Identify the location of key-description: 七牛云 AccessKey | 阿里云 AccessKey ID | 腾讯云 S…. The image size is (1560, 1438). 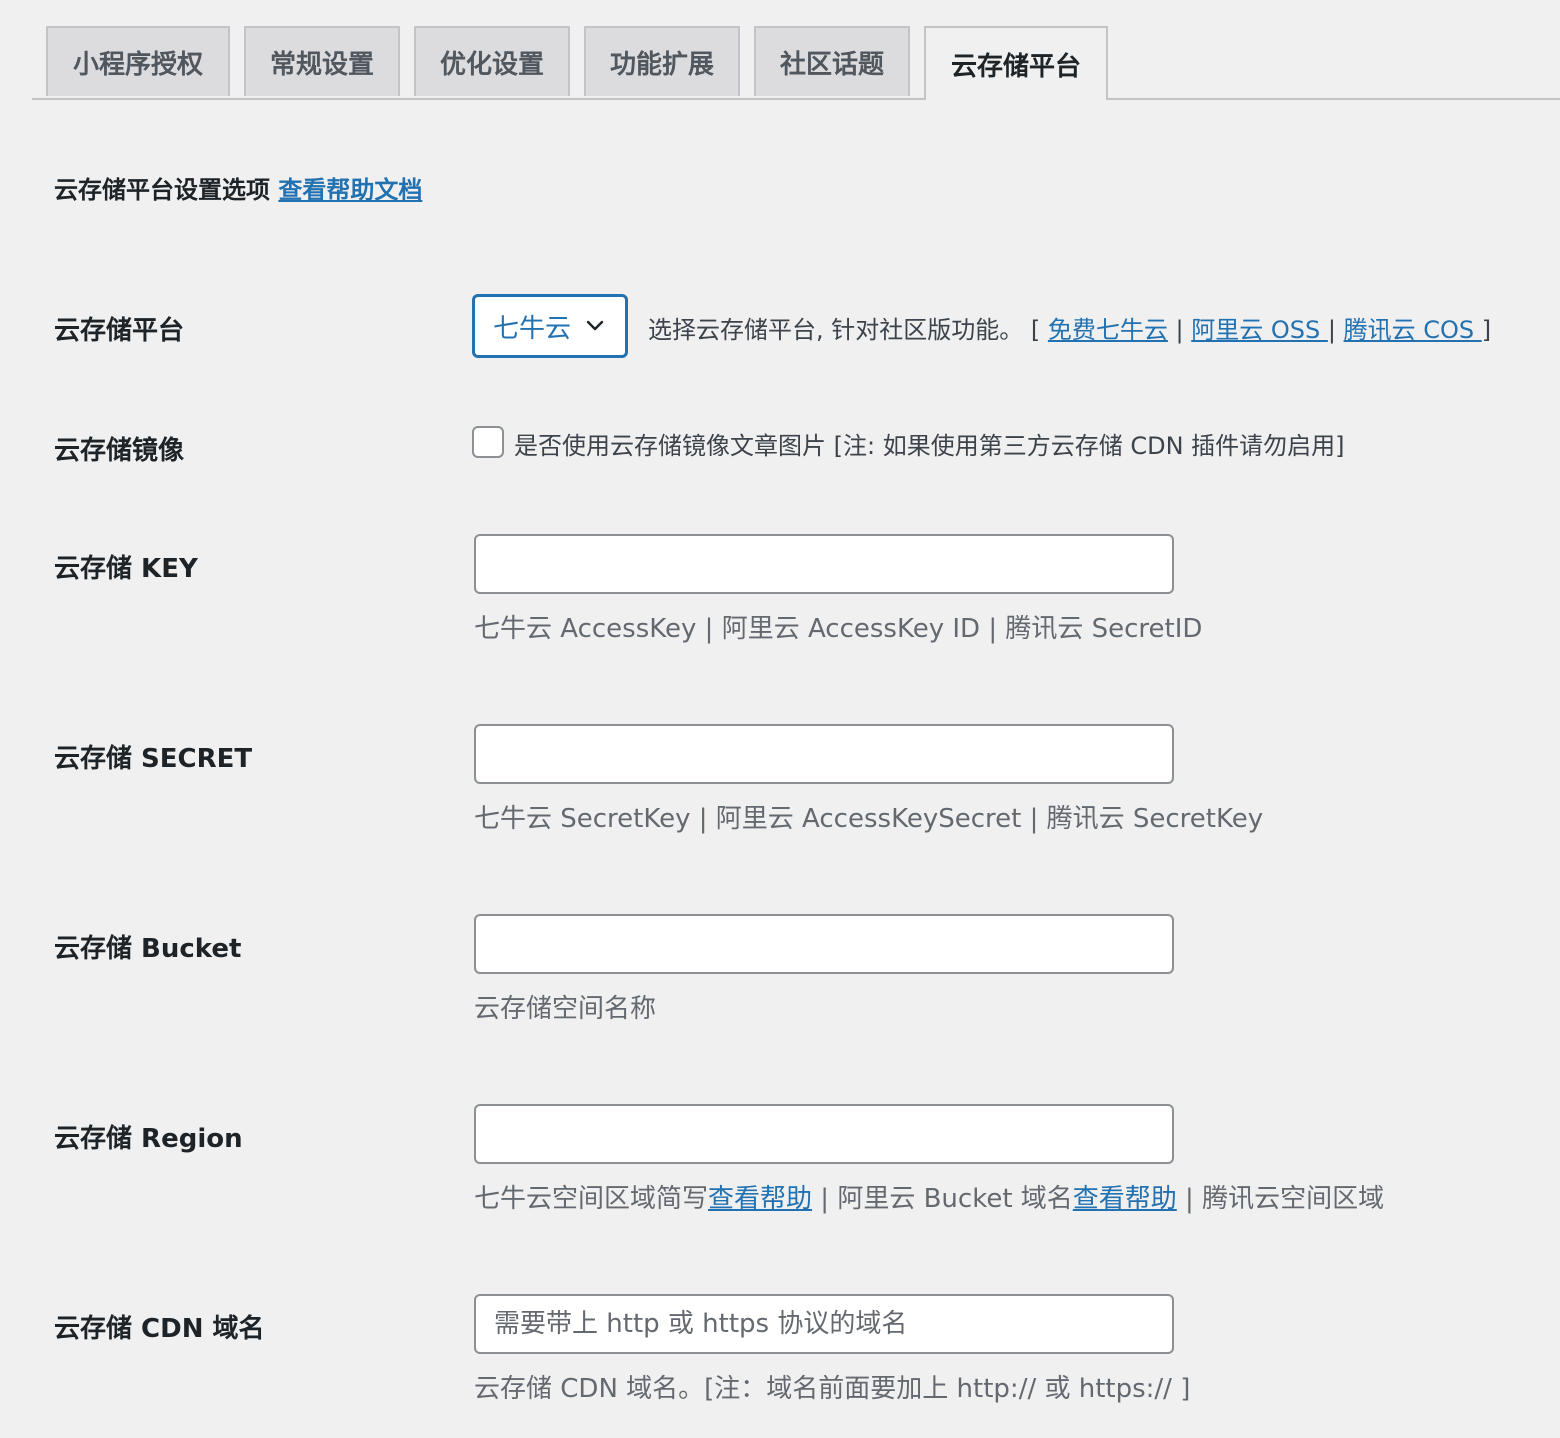
(838, 629).